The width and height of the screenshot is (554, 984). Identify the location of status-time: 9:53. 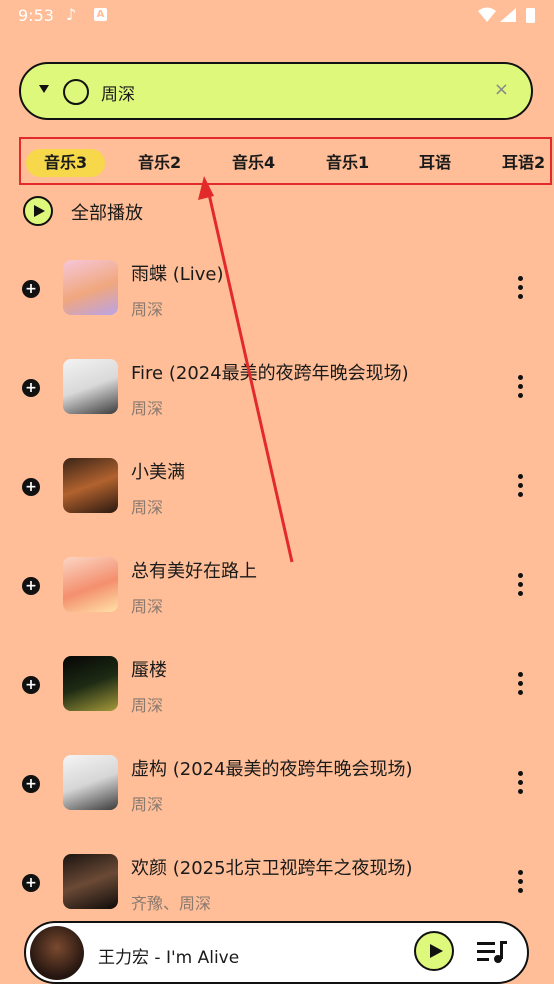
(36, 15).